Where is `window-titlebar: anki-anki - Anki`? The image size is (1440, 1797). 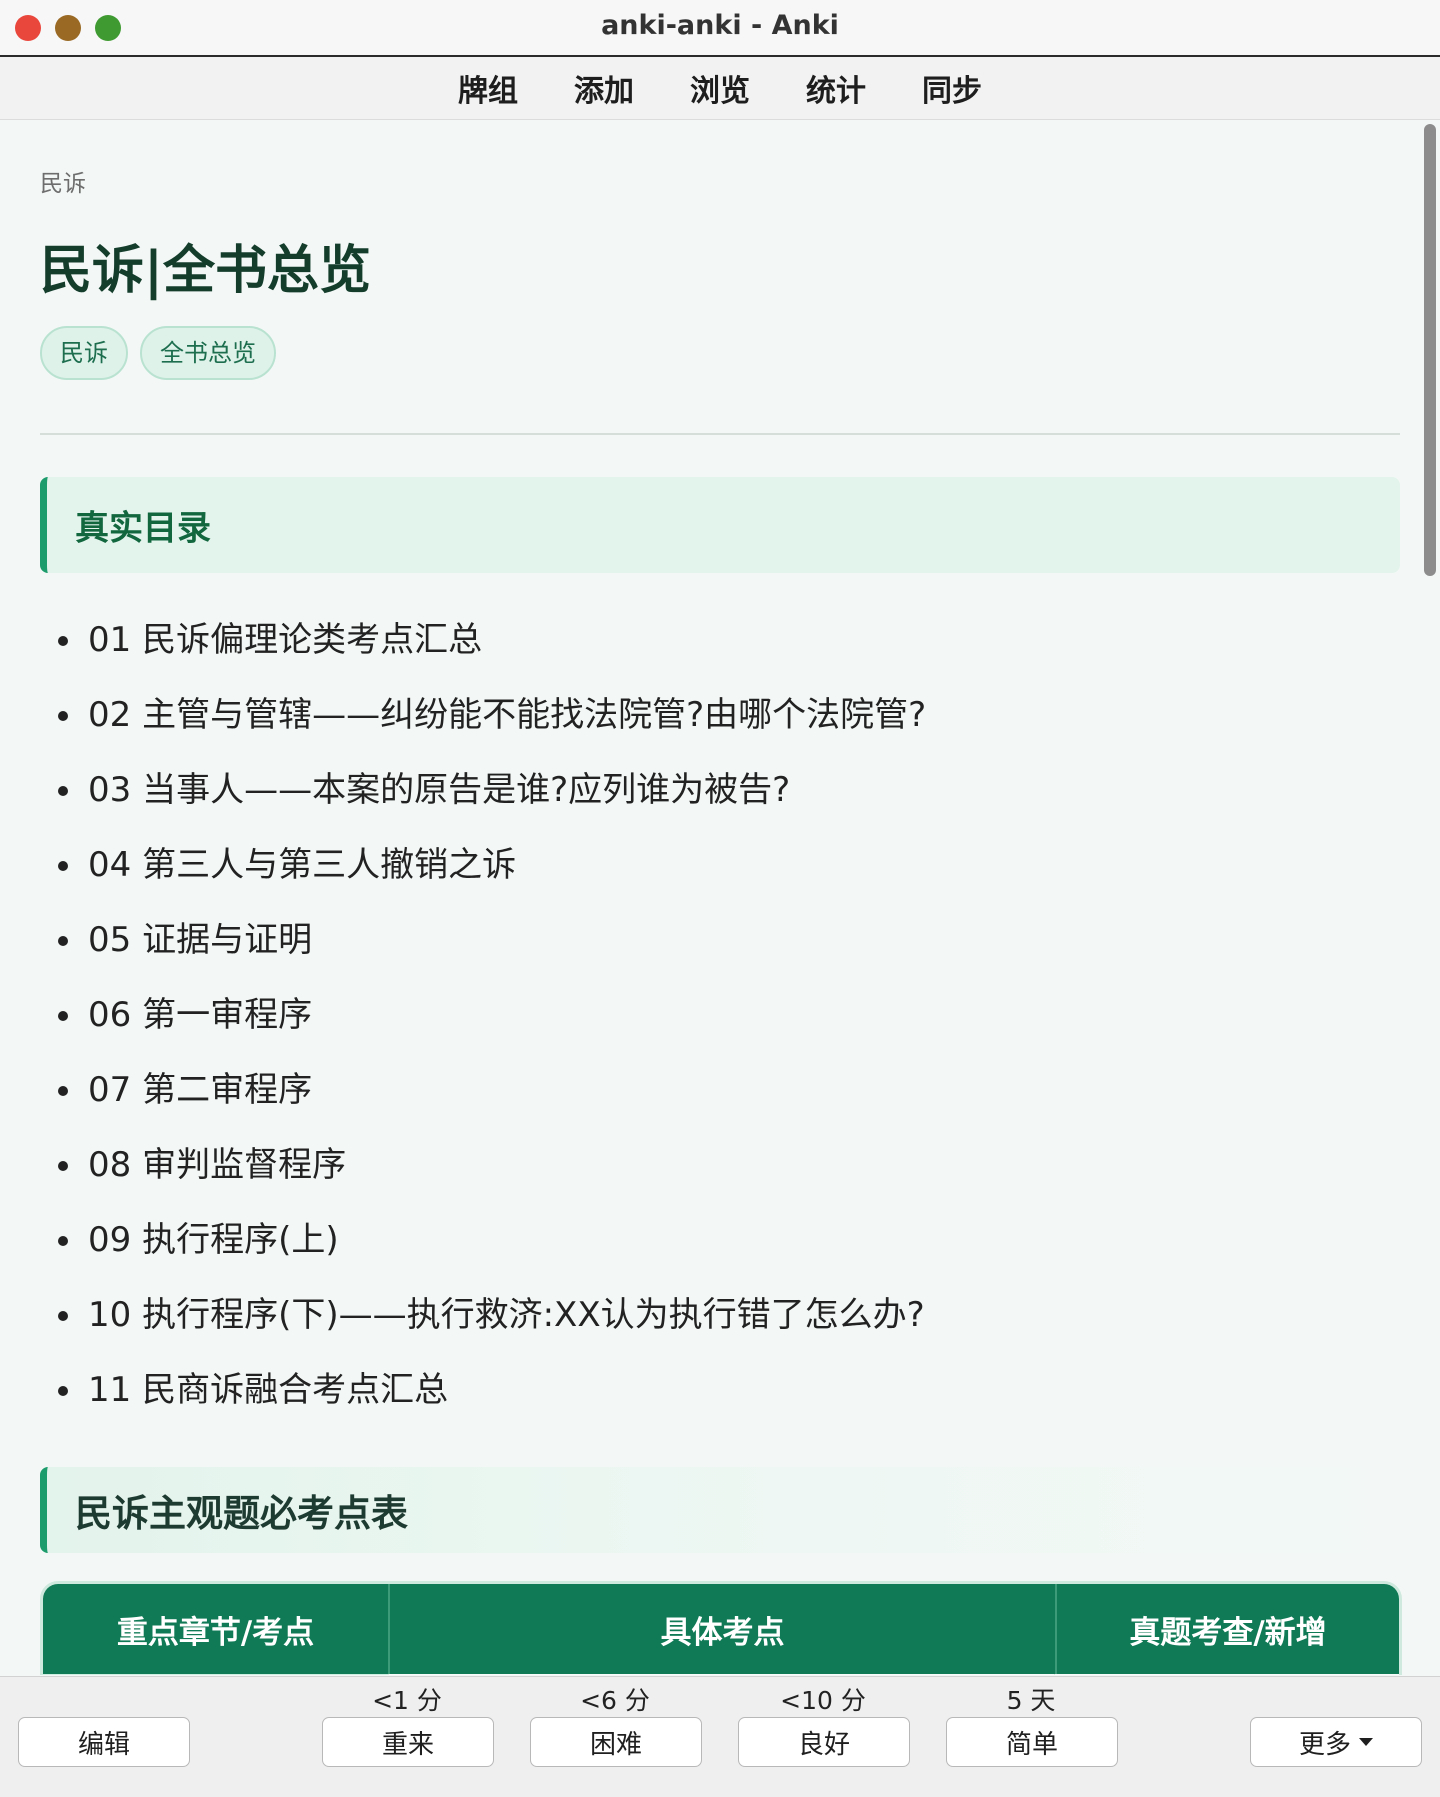
window-titlebar: anki-anki - Anki is located at coordinates (720, 28).